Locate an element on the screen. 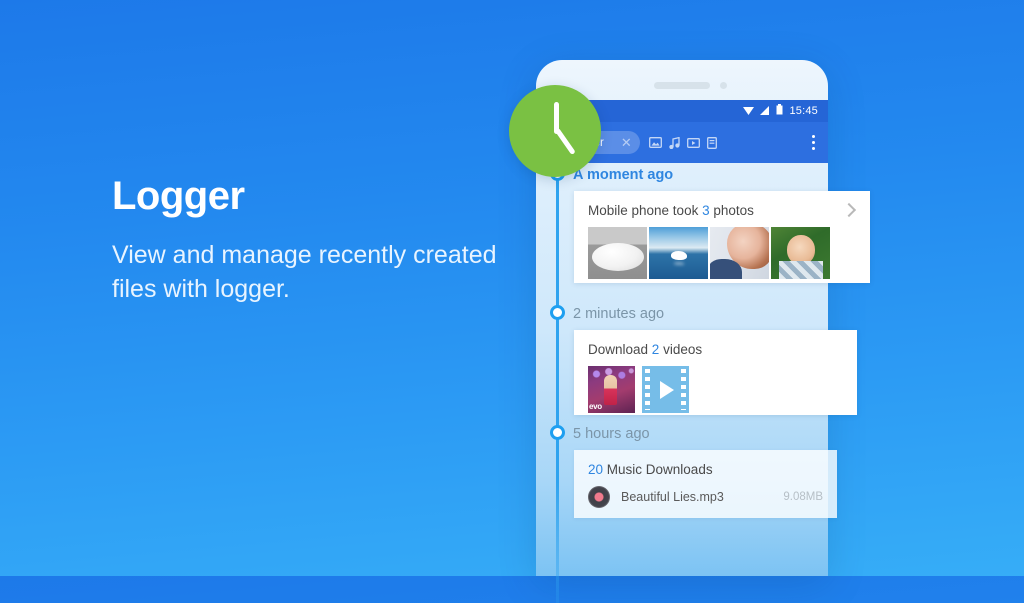 The height and width of the screenshot is (603, 1024). video-filter-icon is located at coordinates (693, 142).